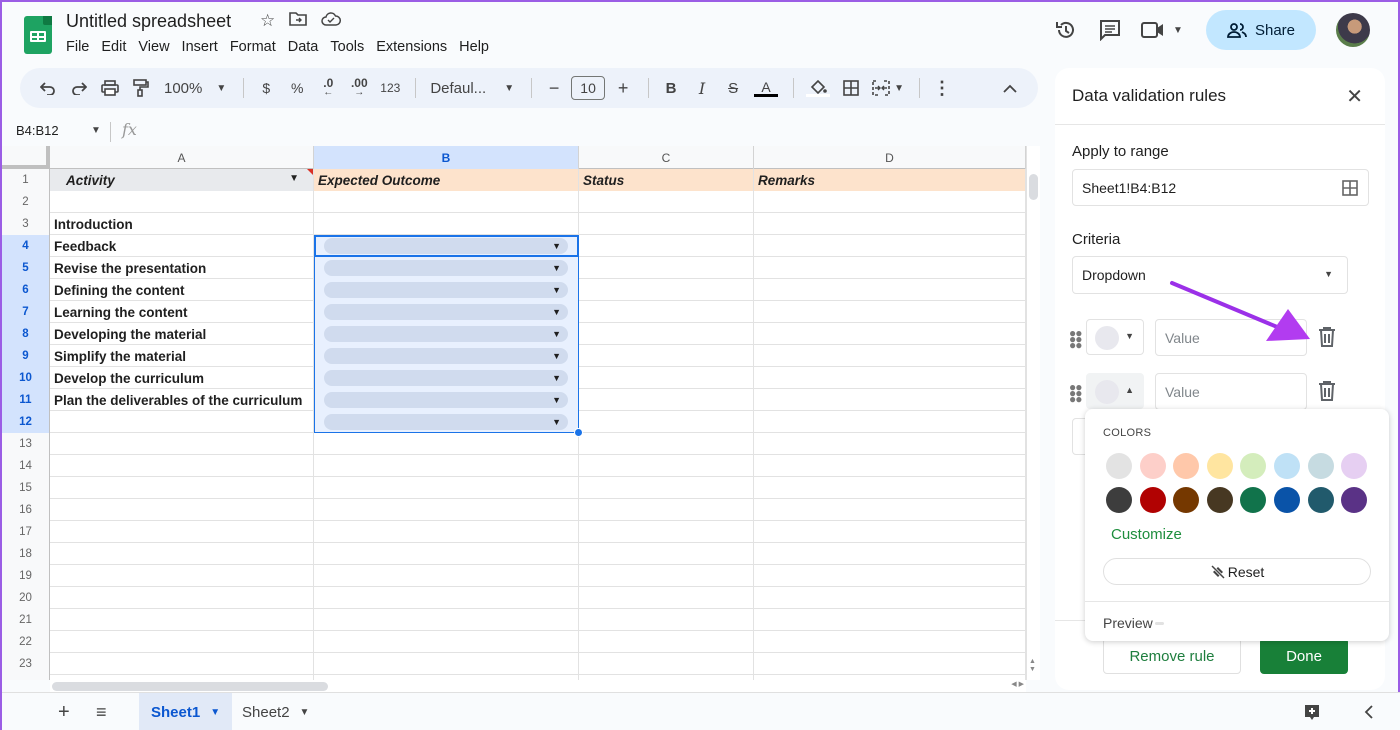 This screenshot has height=730, width=1400. Describe the element at coordinates (890, 400) in the screenshot. I see `cell-d11` at that location.